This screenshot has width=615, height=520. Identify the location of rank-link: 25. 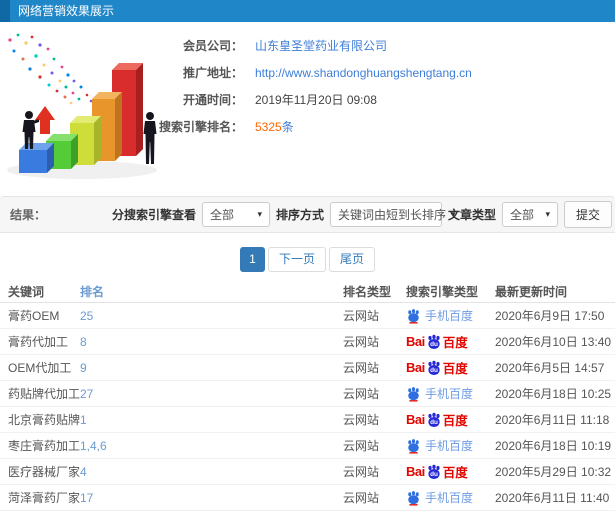
(211, 316).